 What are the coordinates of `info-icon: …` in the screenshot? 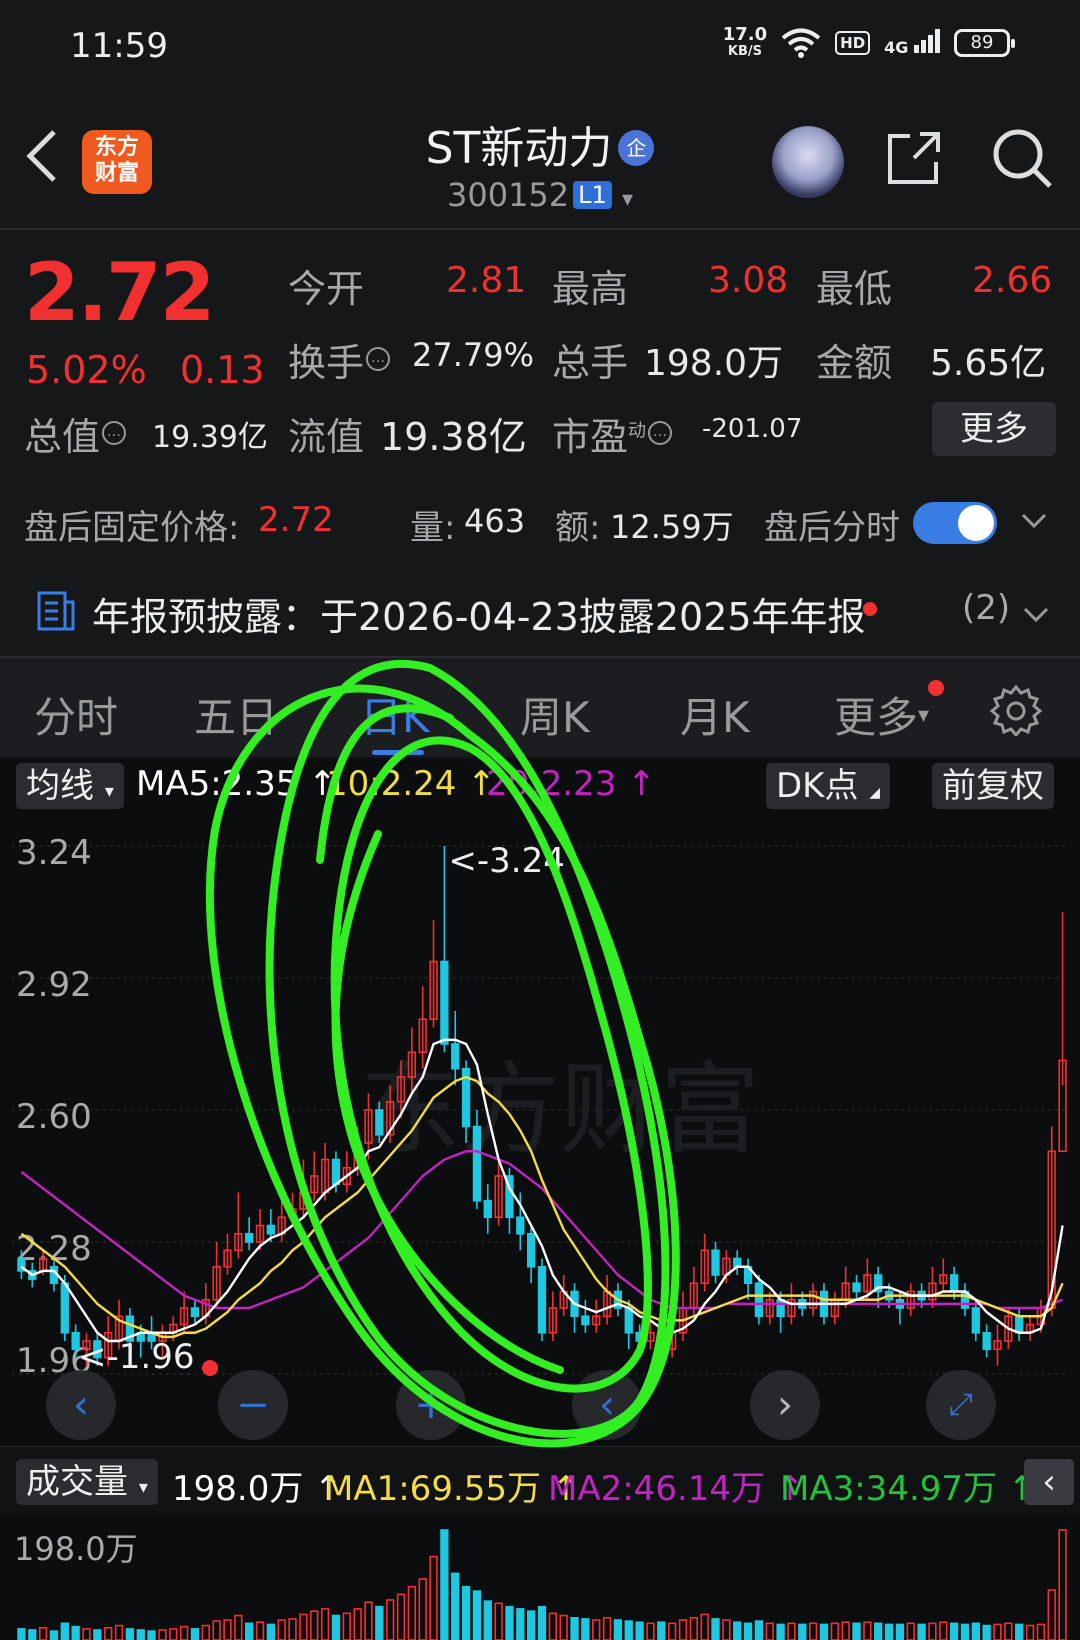 It's located at (114, 433).